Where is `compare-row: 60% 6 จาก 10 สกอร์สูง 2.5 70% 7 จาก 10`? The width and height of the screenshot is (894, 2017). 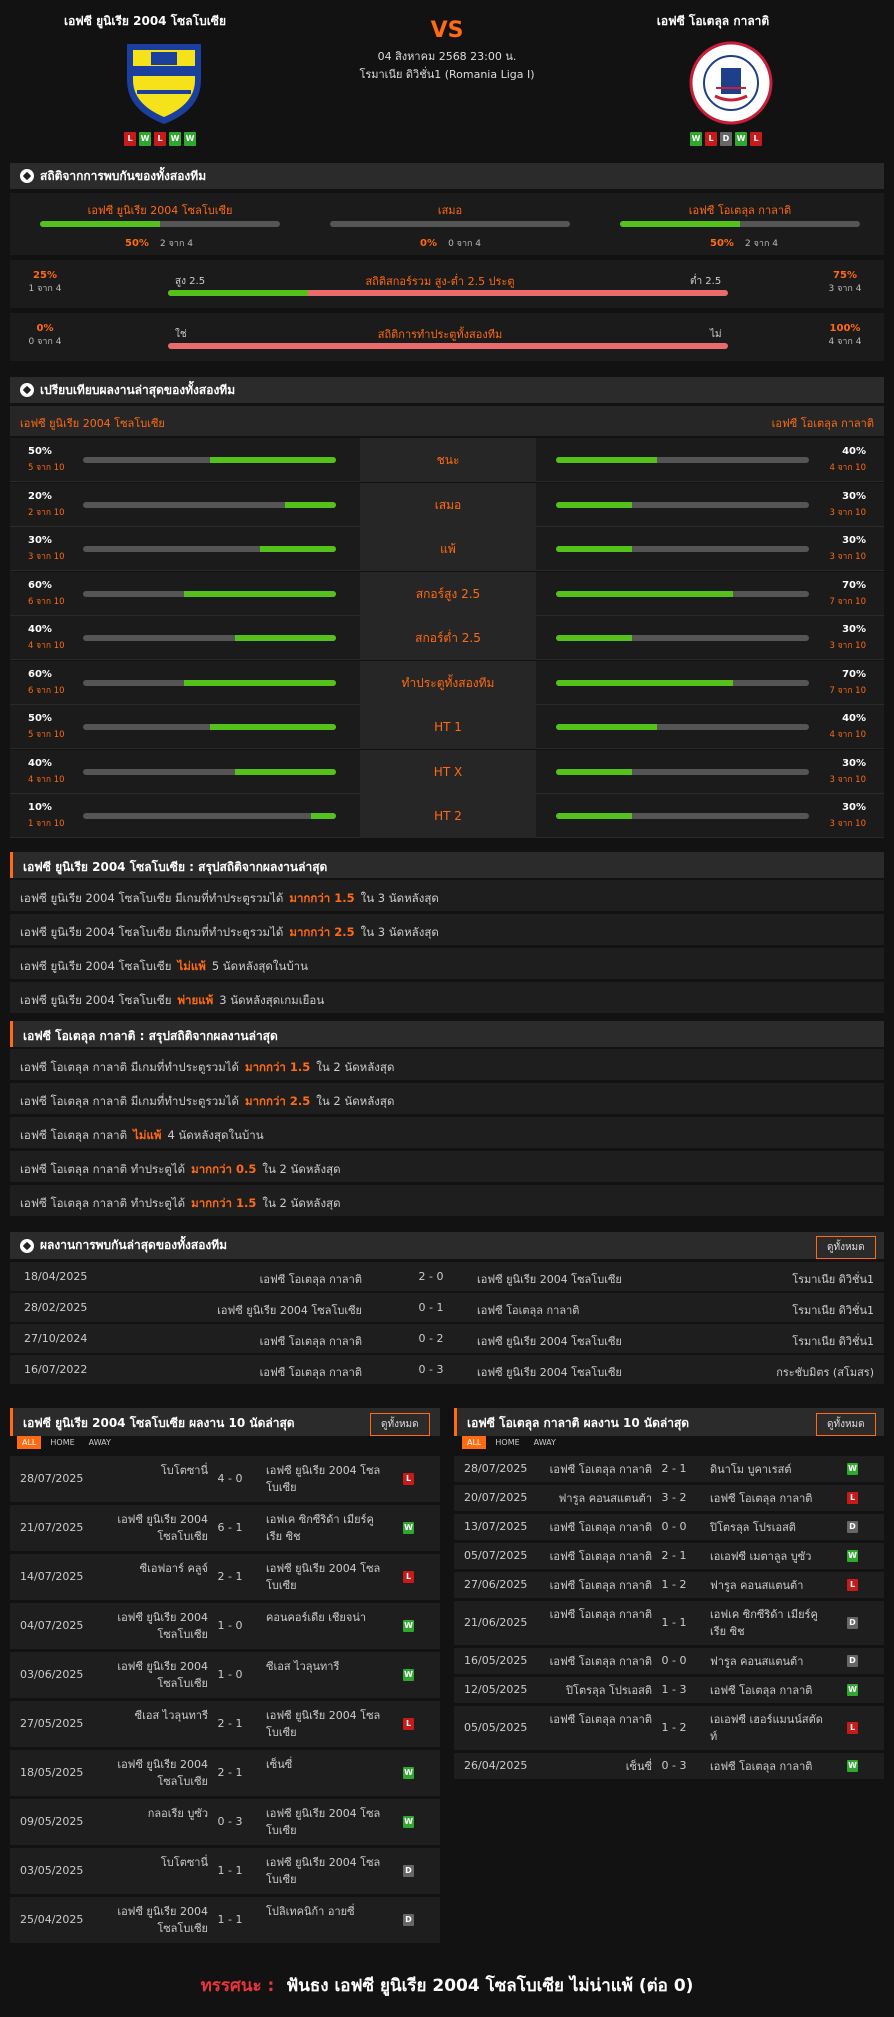 compare-row: 60% 6 จาก 10 สกอร์สูง 2.5 70% 7 จาก 10 is located at coordinates (447, 593).